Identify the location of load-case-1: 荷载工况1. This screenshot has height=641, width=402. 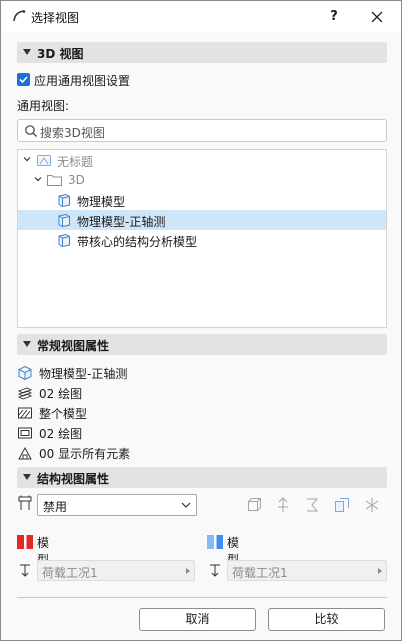
(106, 570).